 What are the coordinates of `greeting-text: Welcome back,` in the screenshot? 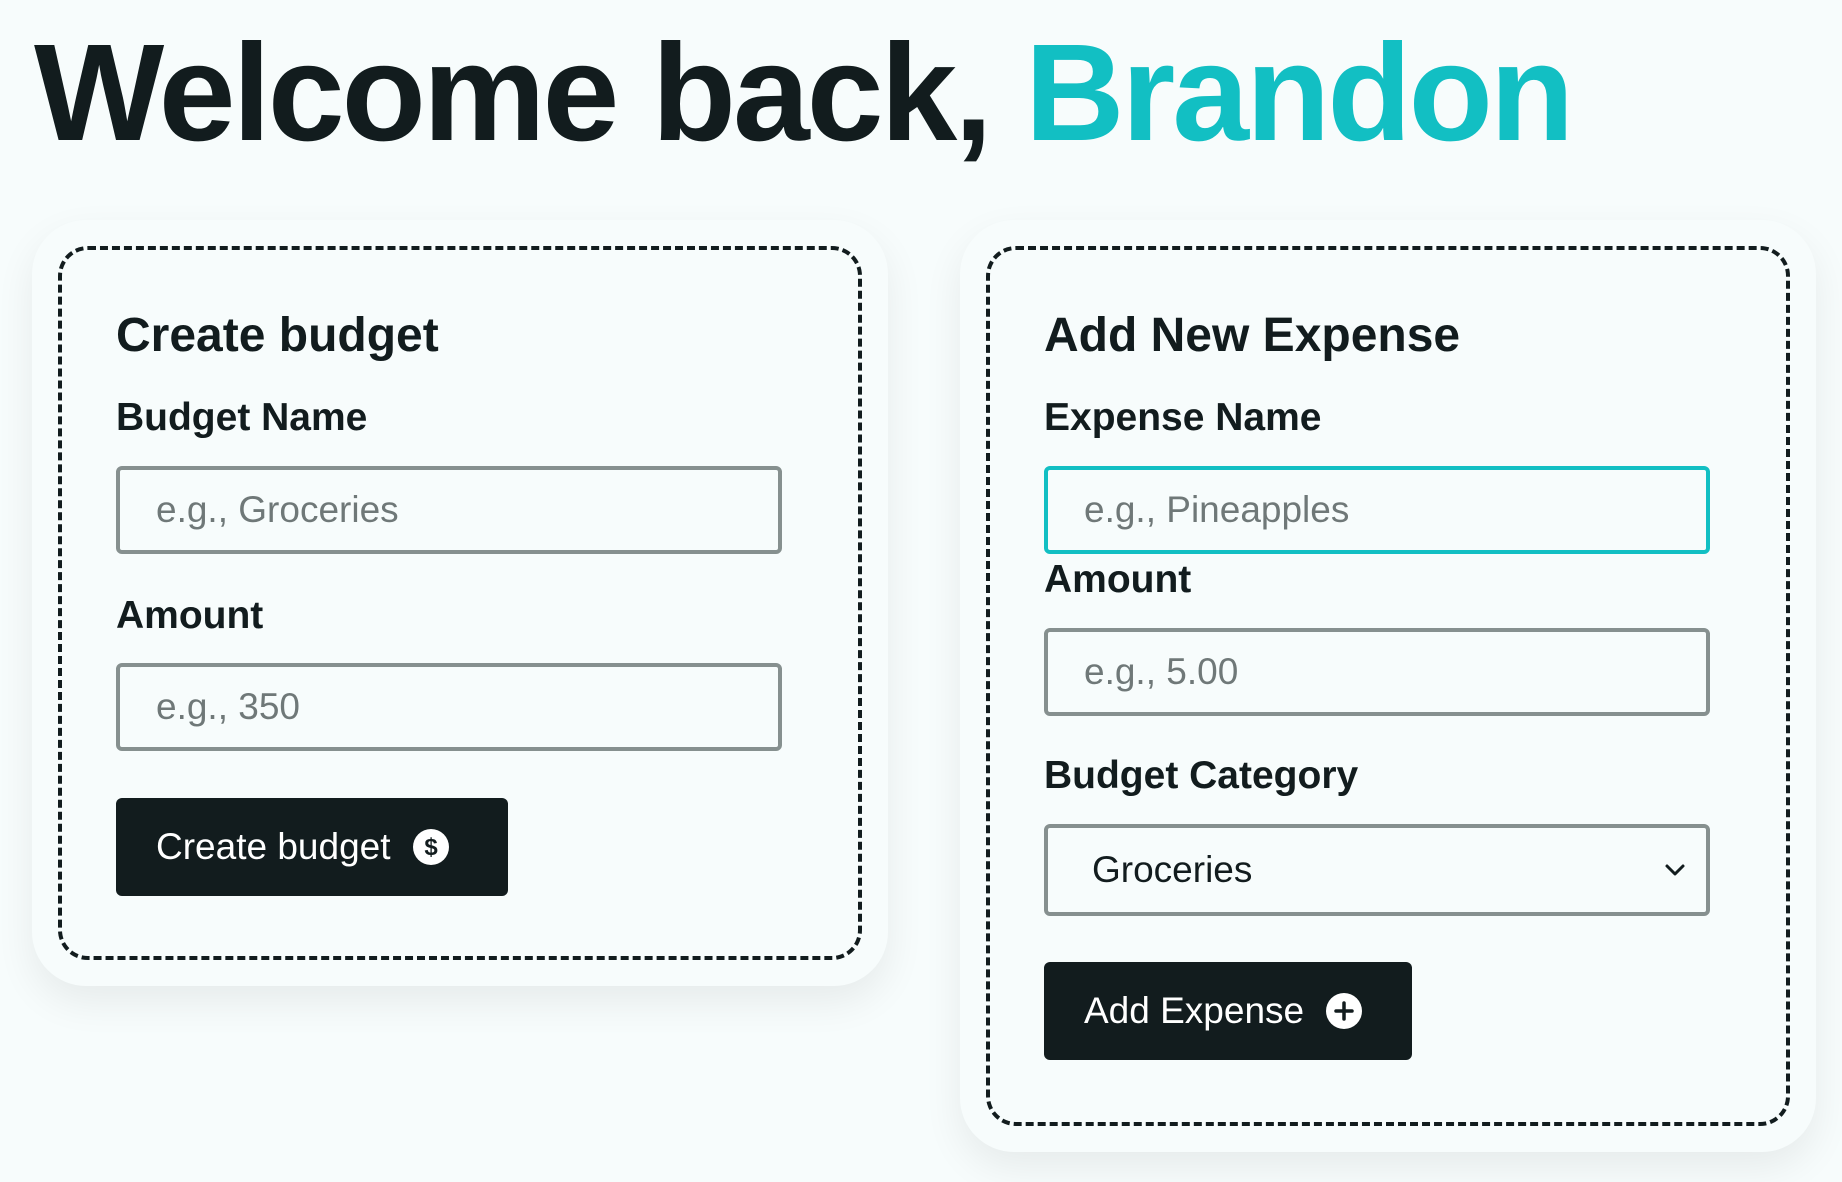 It's located at (529, 93).